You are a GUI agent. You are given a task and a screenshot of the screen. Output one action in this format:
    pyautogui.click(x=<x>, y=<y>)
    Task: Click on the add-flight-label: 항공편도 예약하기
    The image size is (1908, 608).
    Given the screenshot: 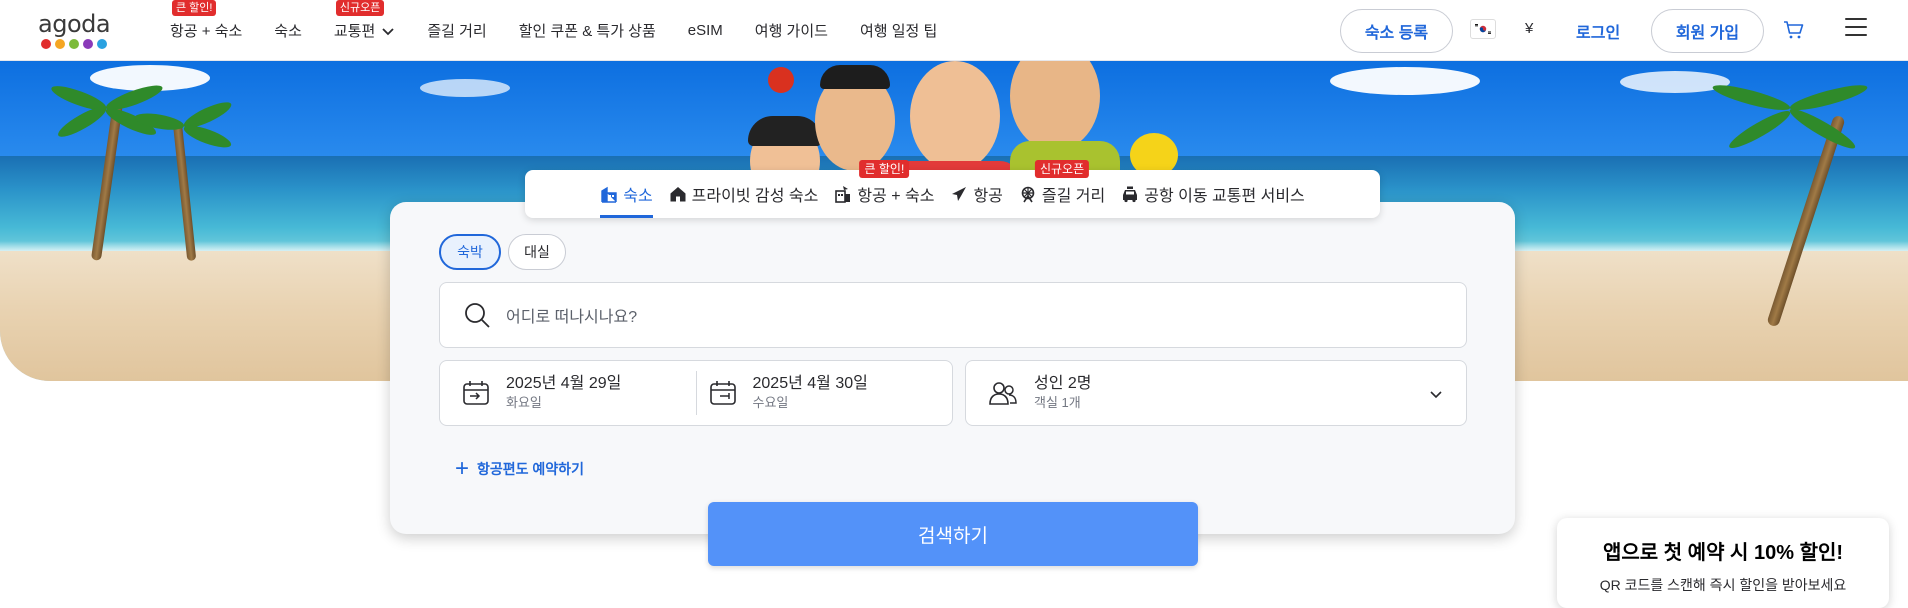 What is the action you would take?
    pyautogui.click(x=530, y=469)
    